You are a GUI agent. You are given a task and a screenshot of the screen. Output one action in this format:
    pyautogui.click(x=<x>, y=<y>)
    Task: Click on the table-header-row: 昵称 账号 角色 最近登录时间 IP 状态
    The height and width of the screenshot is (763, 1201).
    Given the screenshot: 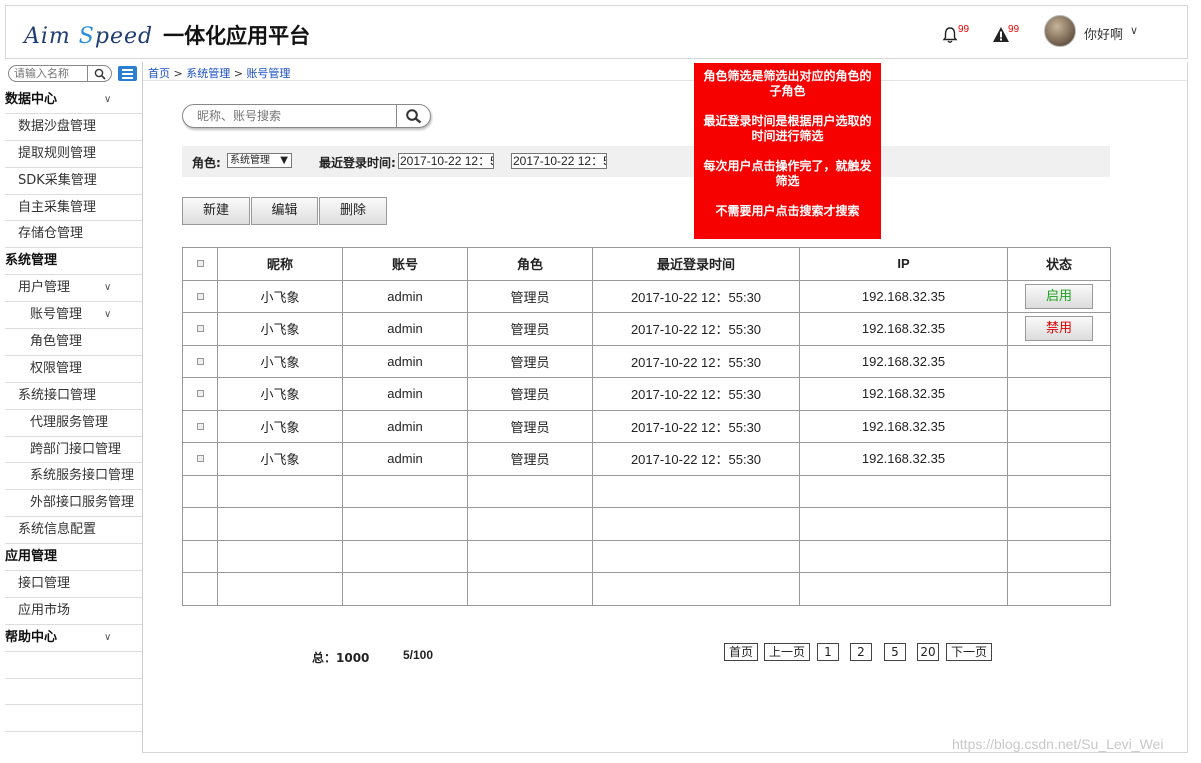 What is the action you would take?
    pyautogui.click(x=646, y=264)
    